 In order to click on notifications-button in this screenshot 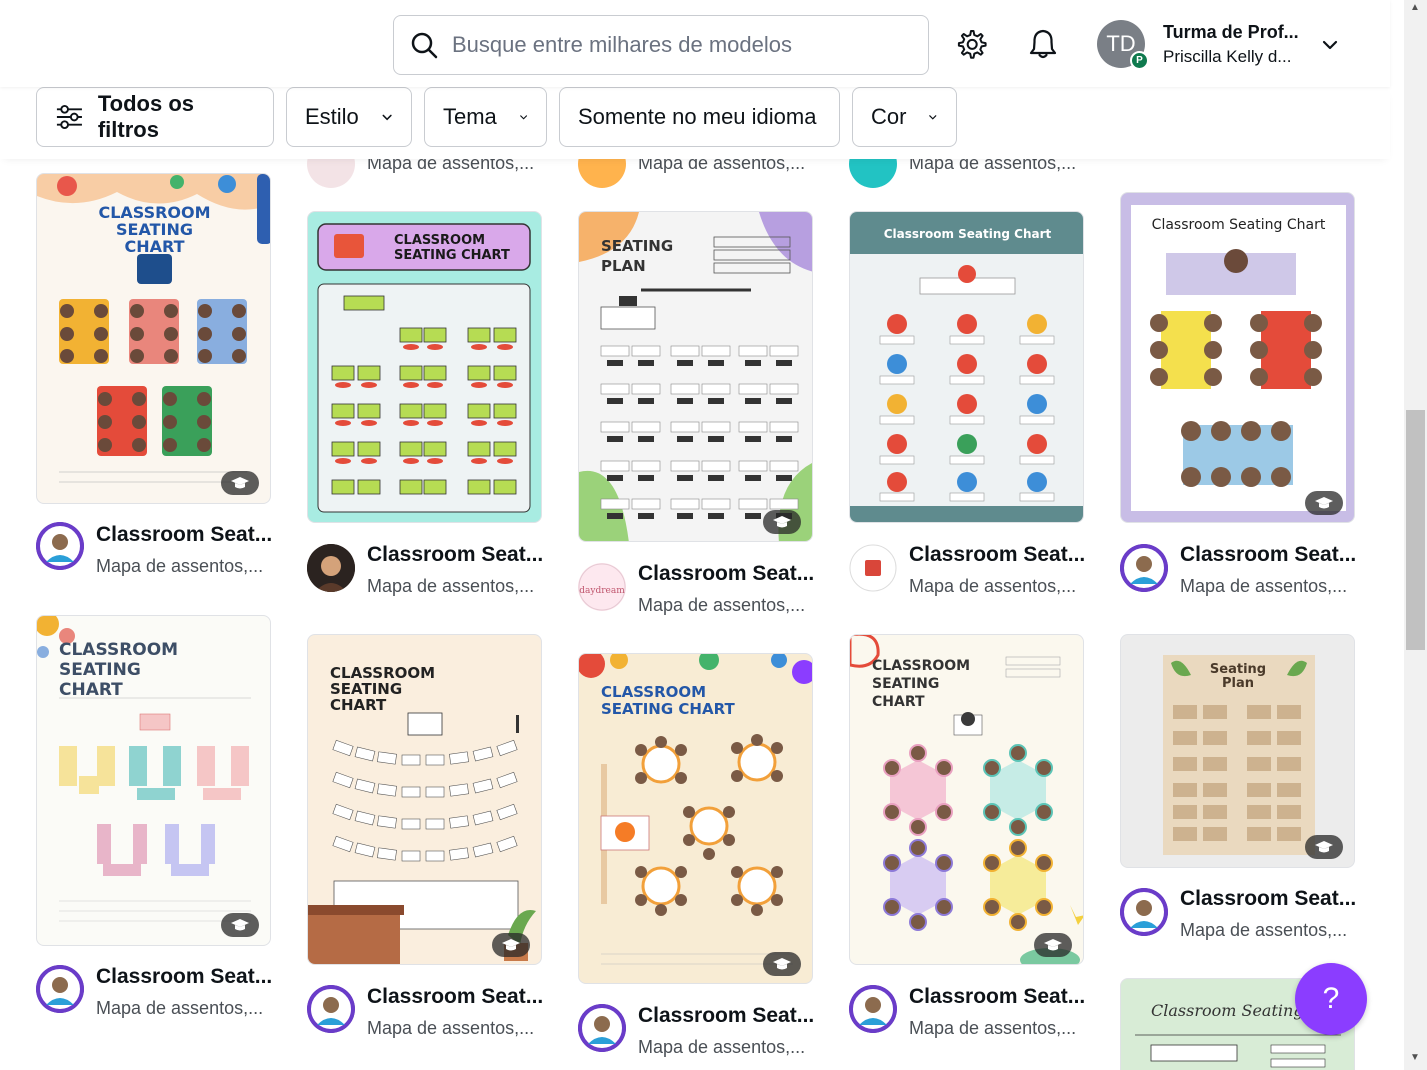, I will do `click(1043, 44)`.